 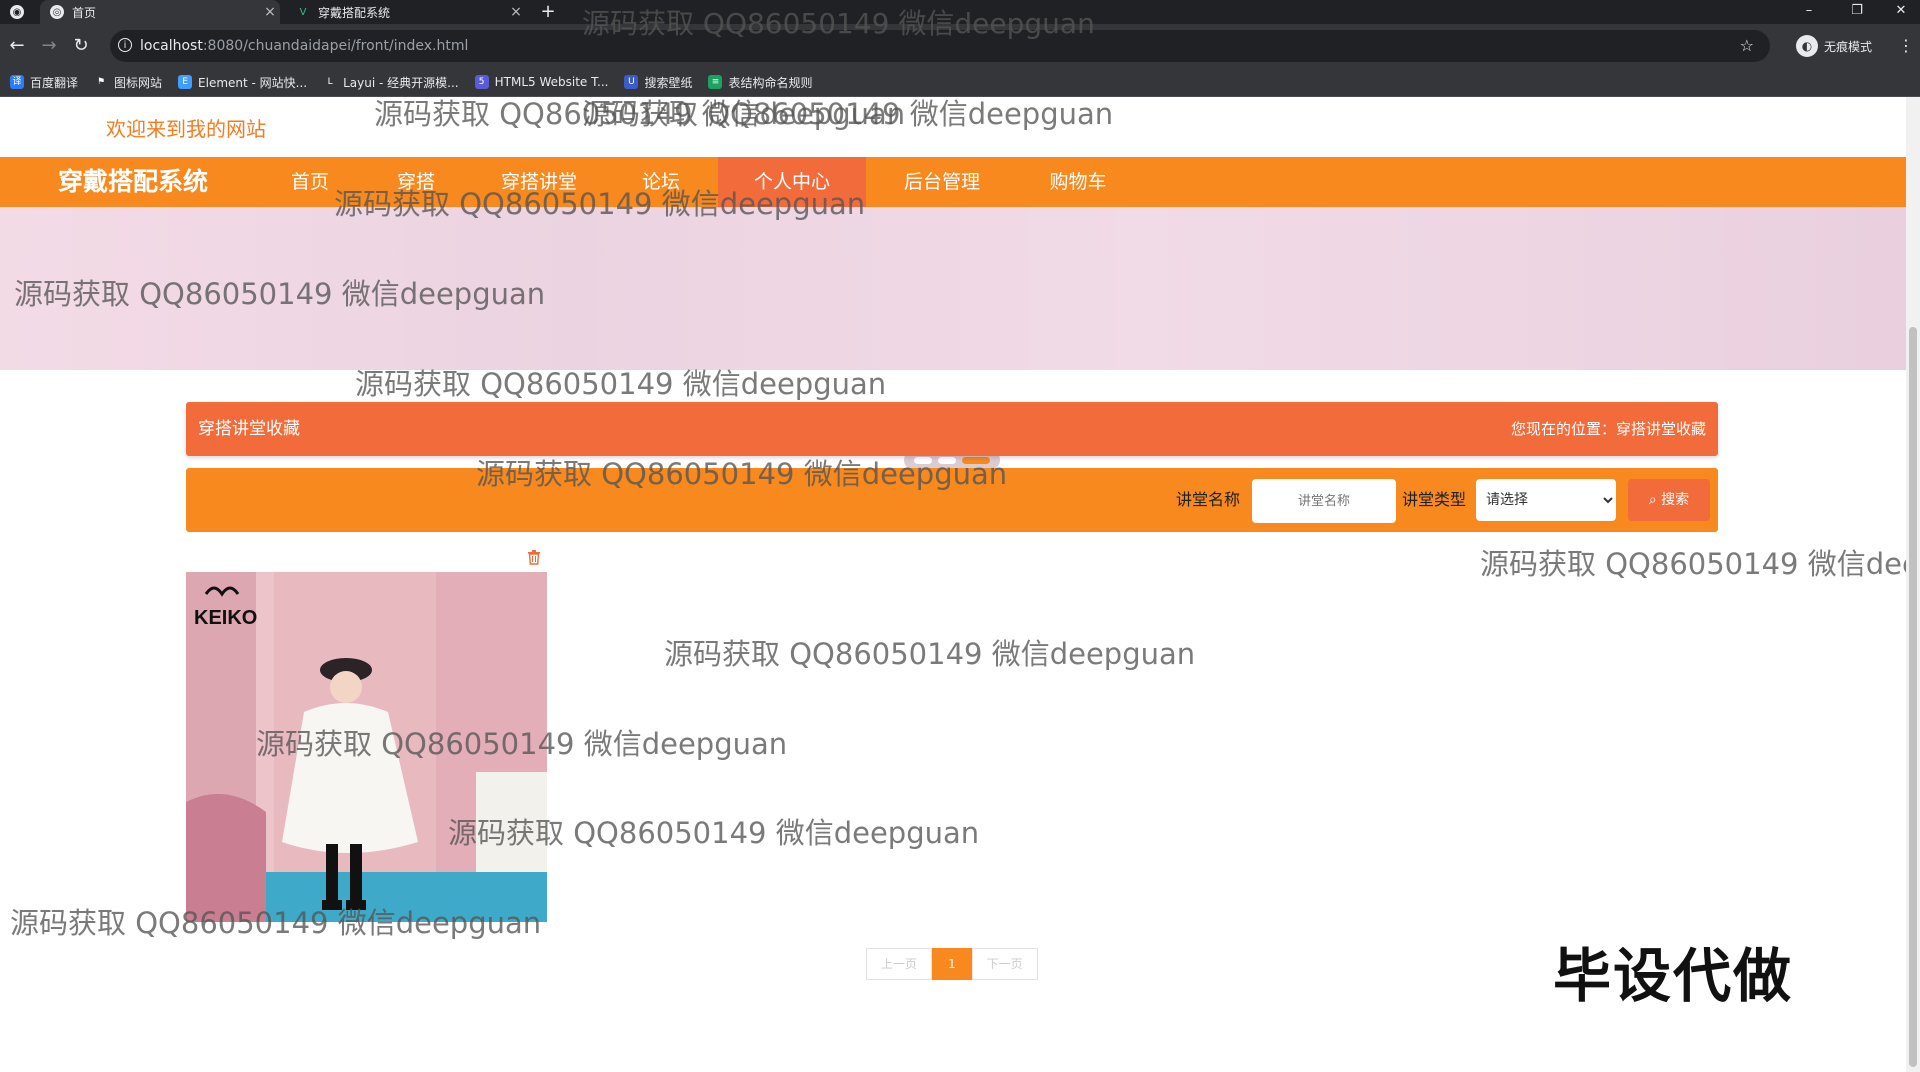 I want to click on nav-user-center: 个人中心, so click(x=792, y=182).